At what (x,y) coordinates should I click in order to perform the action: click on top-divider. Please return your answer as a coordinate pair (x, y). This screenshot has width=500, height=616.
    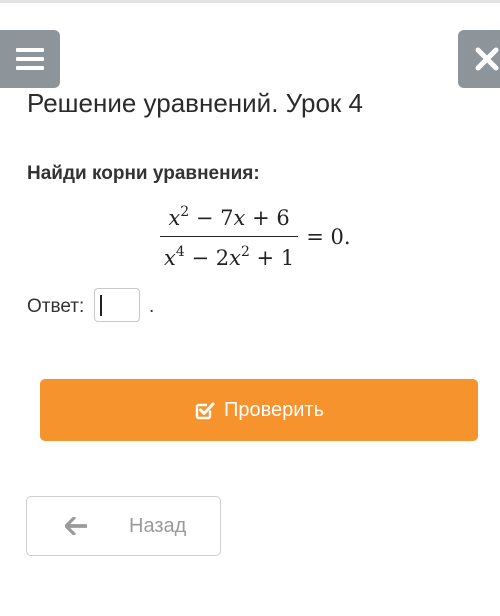
    Looking at the image, I should click on (250, 1).